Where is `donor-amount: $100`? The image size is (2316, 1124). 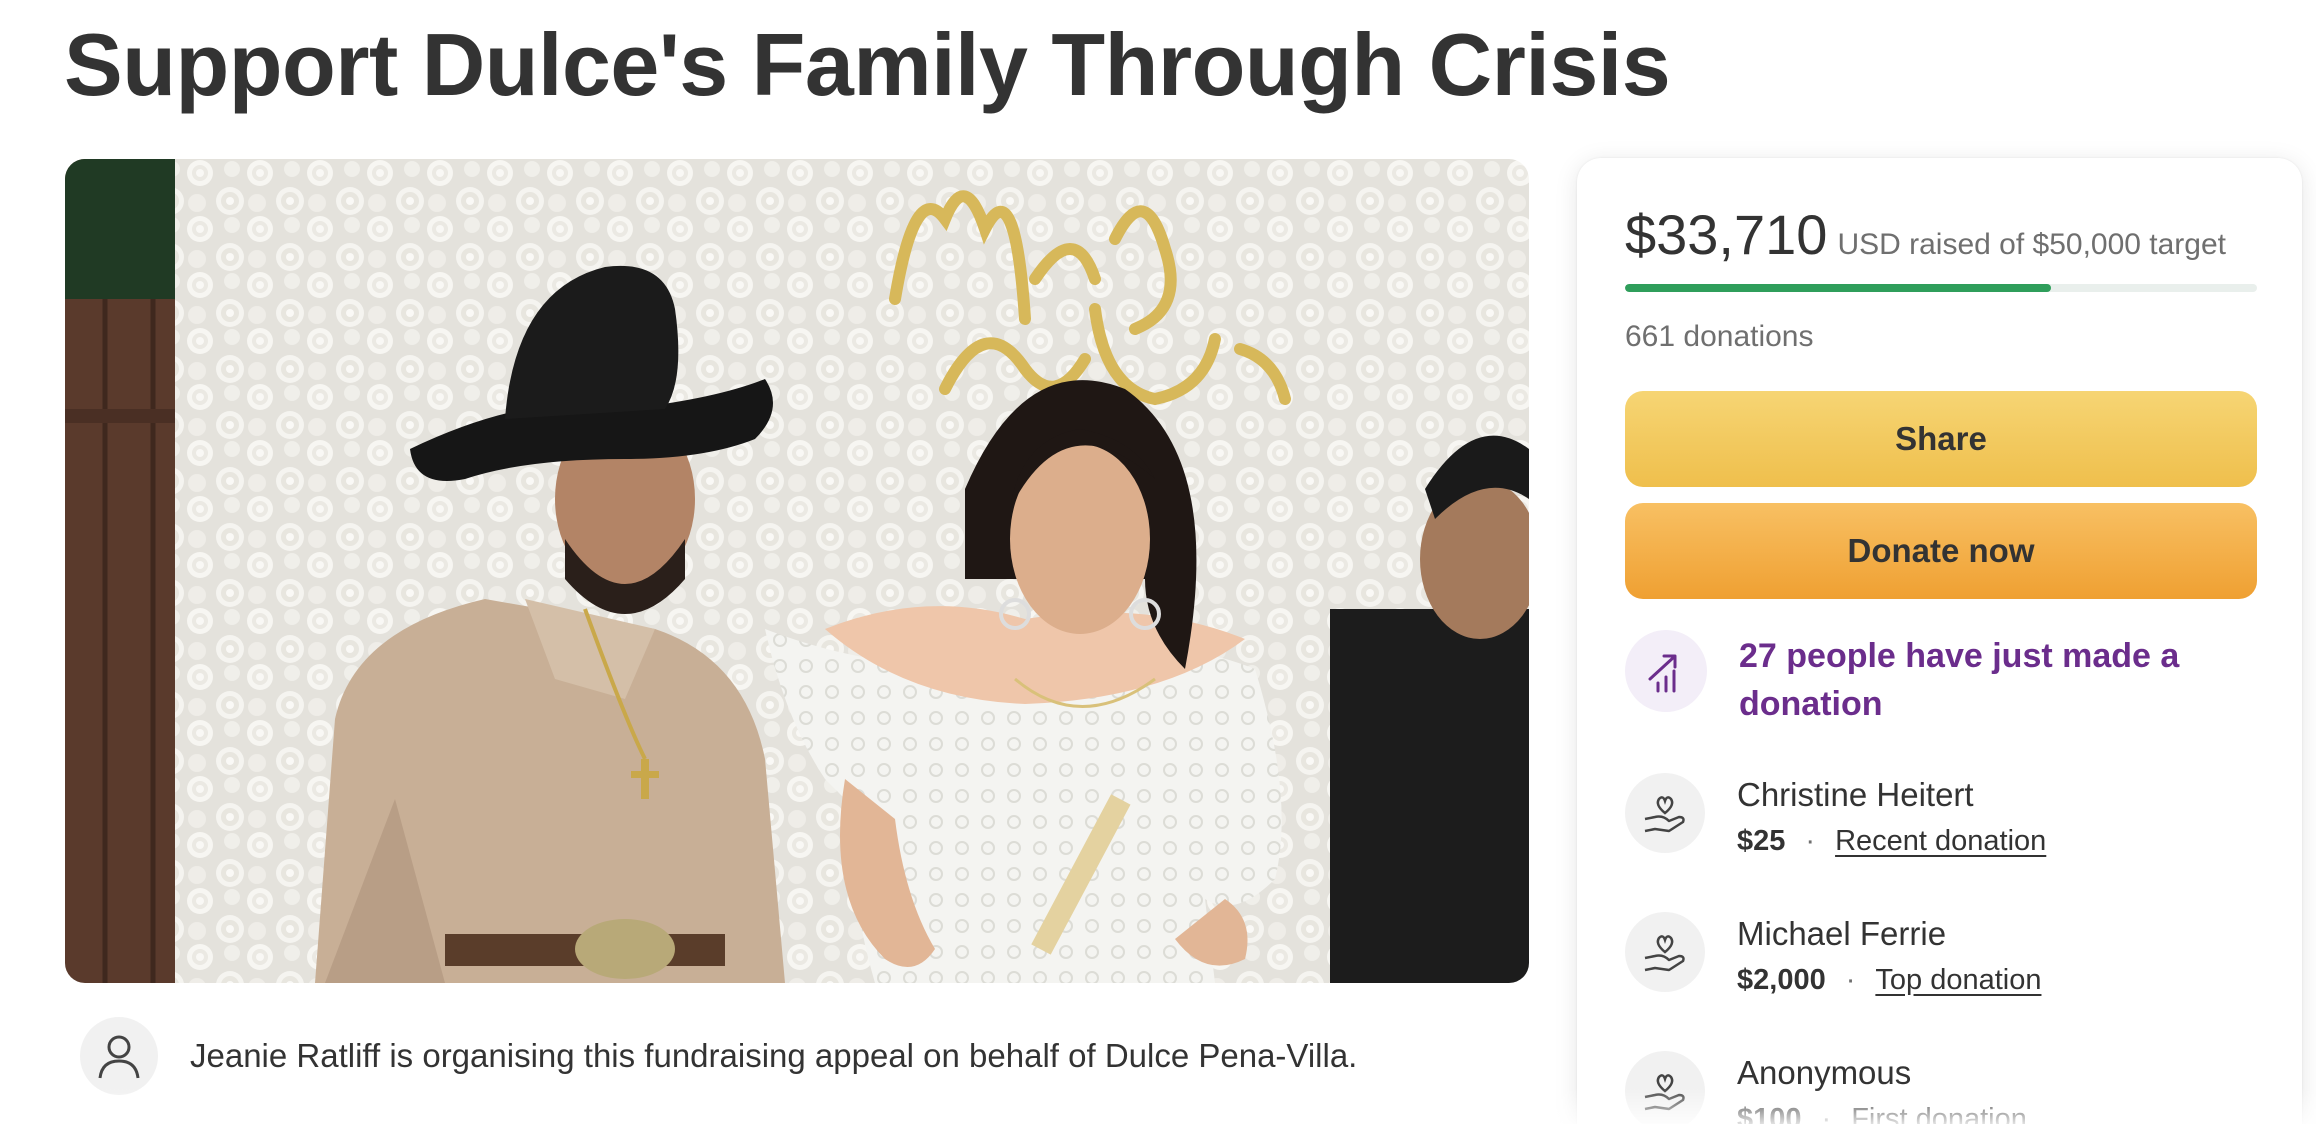 donor-amount: $100 is located at coordinates (1769, 1113).